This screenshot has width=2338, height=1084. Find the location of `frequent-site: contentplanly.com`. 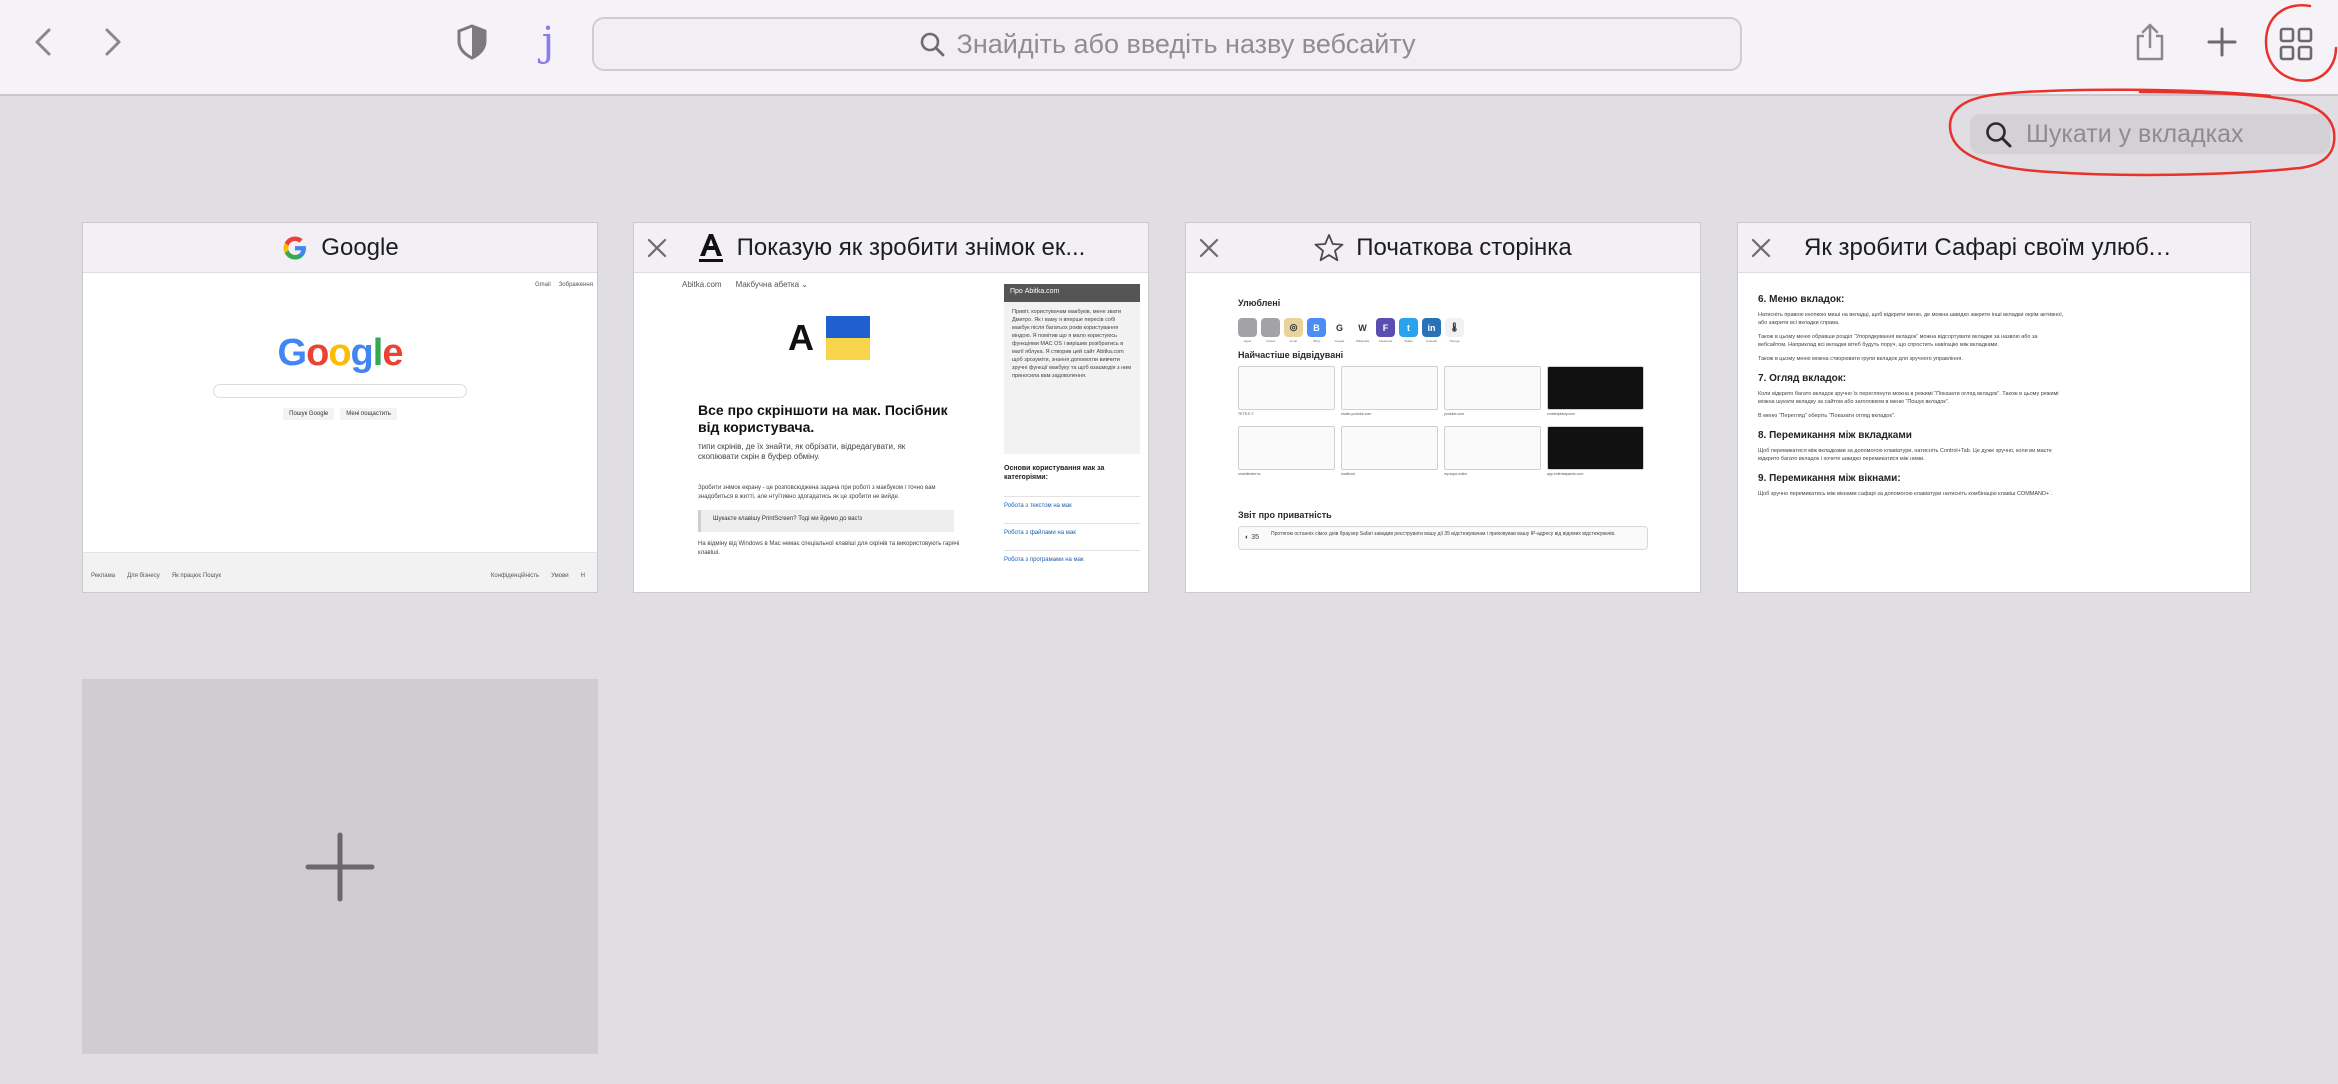

frequent-site: contentplanly.com is located at coordinates (1595, 393).